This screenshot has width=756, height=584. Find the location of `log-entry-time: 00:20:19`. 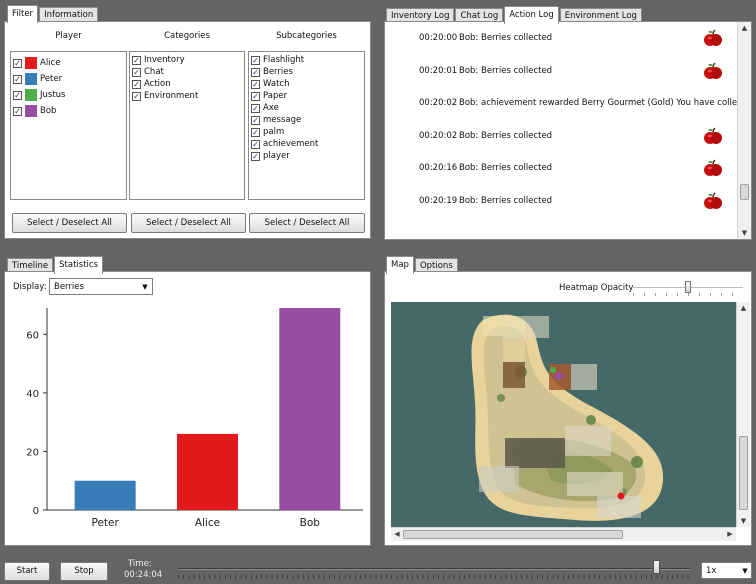

log-entry-time: 00:20:19 is located at coordinates (438, 200).